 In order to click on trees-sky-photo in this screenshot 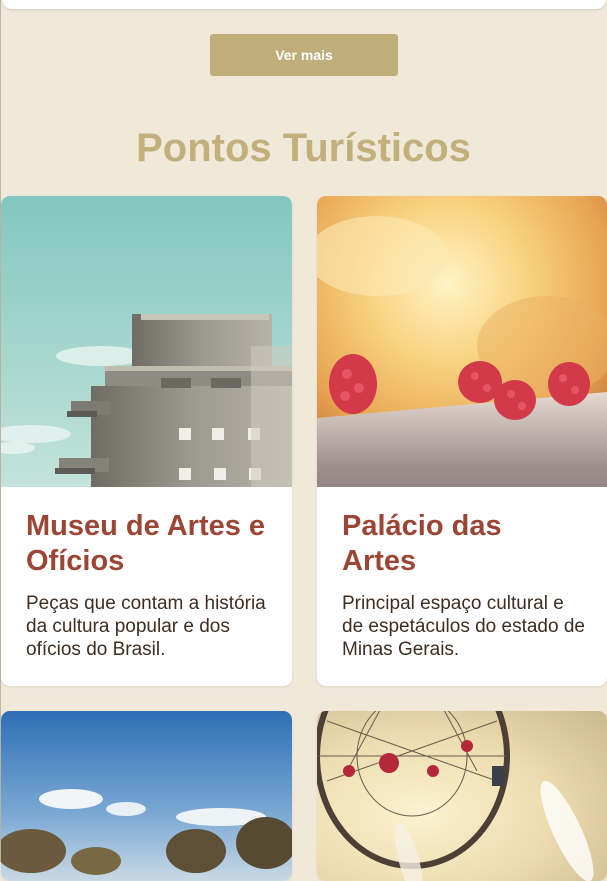, I will do `click(146, 796)`.